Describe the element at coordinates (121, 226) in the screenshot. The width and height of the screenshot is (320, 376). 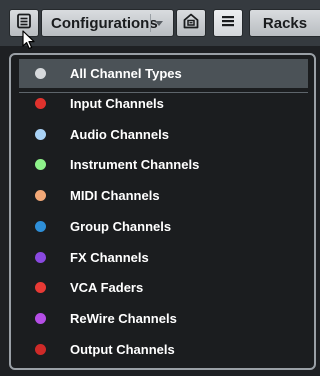
I see `menu-item-label: Group Channels` at that location.